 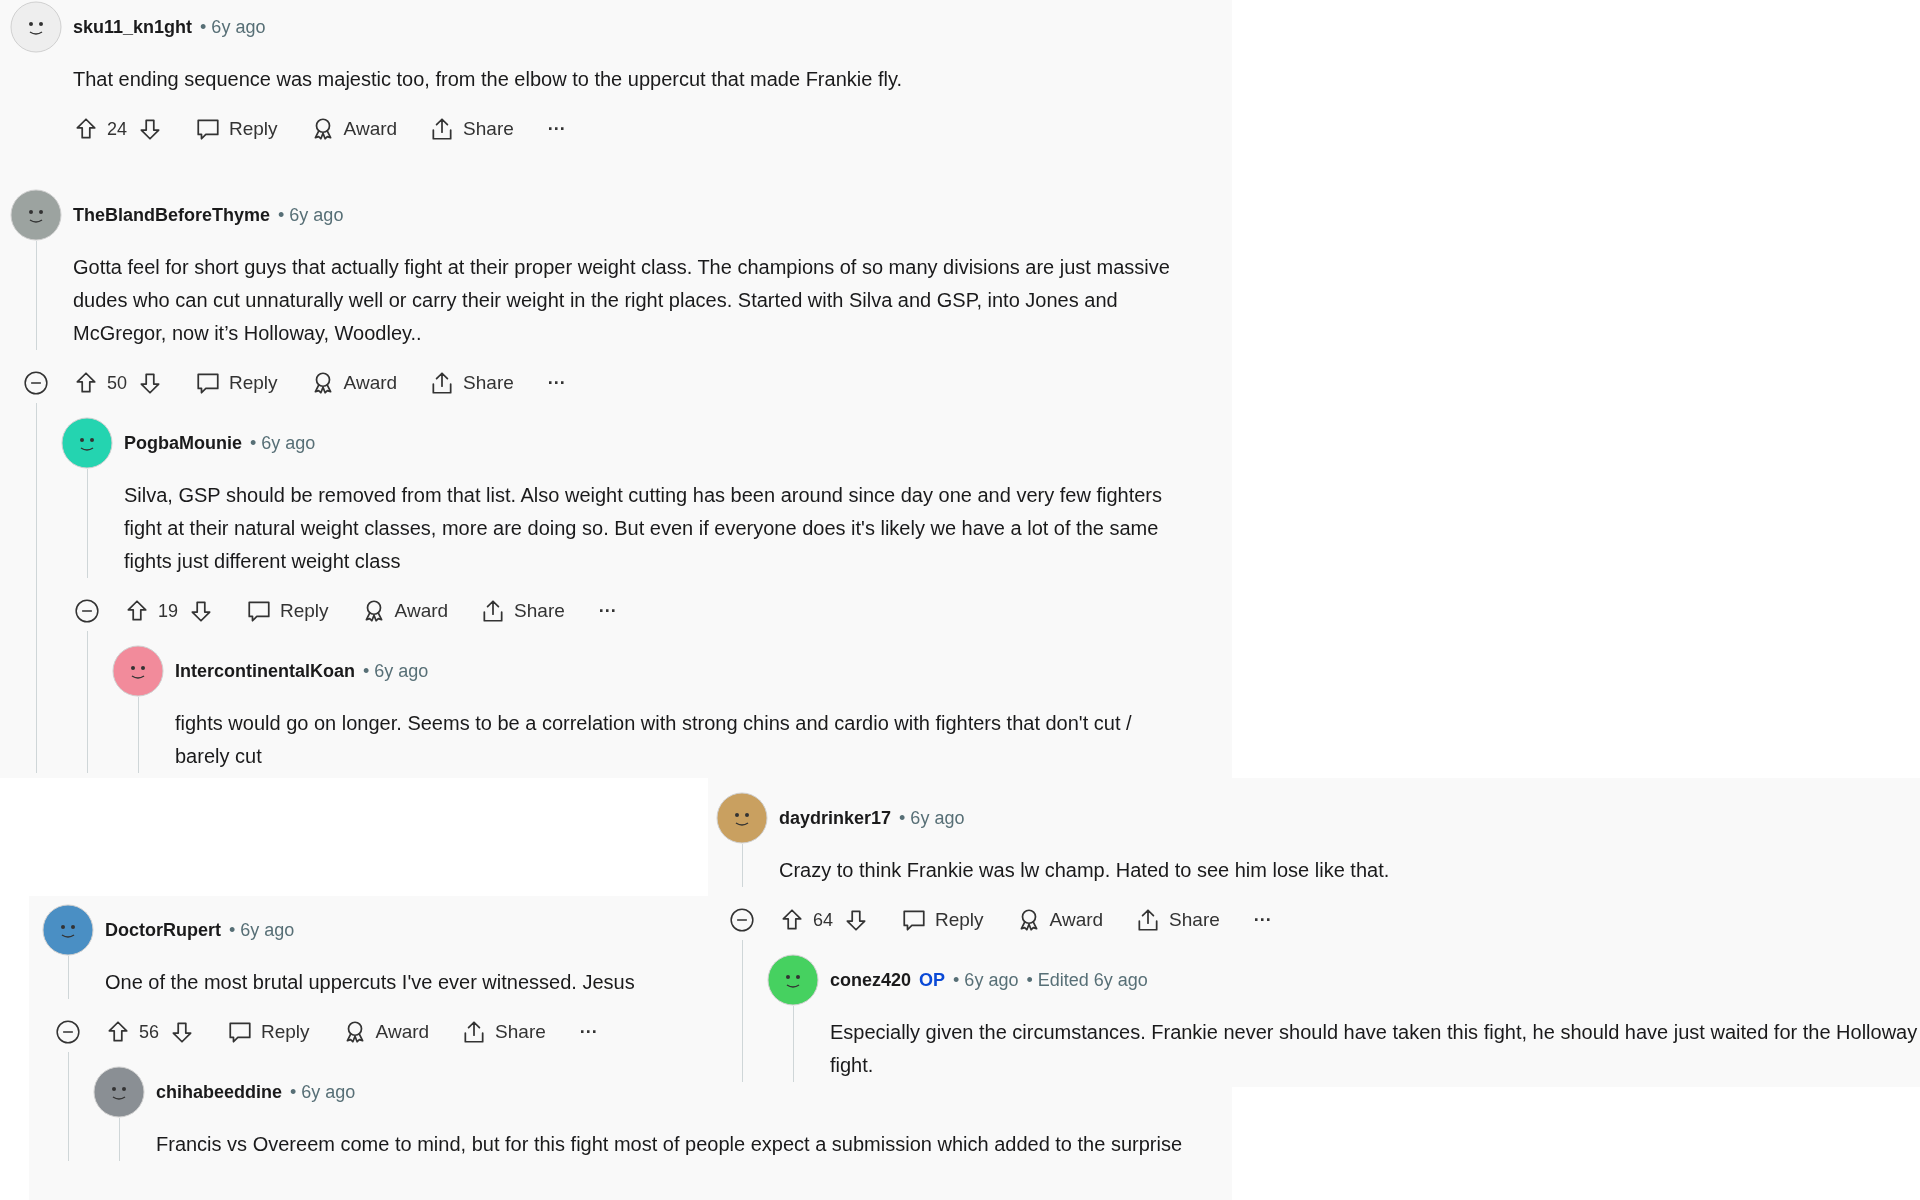 What do you see at coordinates (654, 740) in the screenshot?
I see `comment-text: fights would go on longer. Seems to be a correlation with strong chins and cardio with fighters that don't cut / barely cut` at bounding box center [654, 740].